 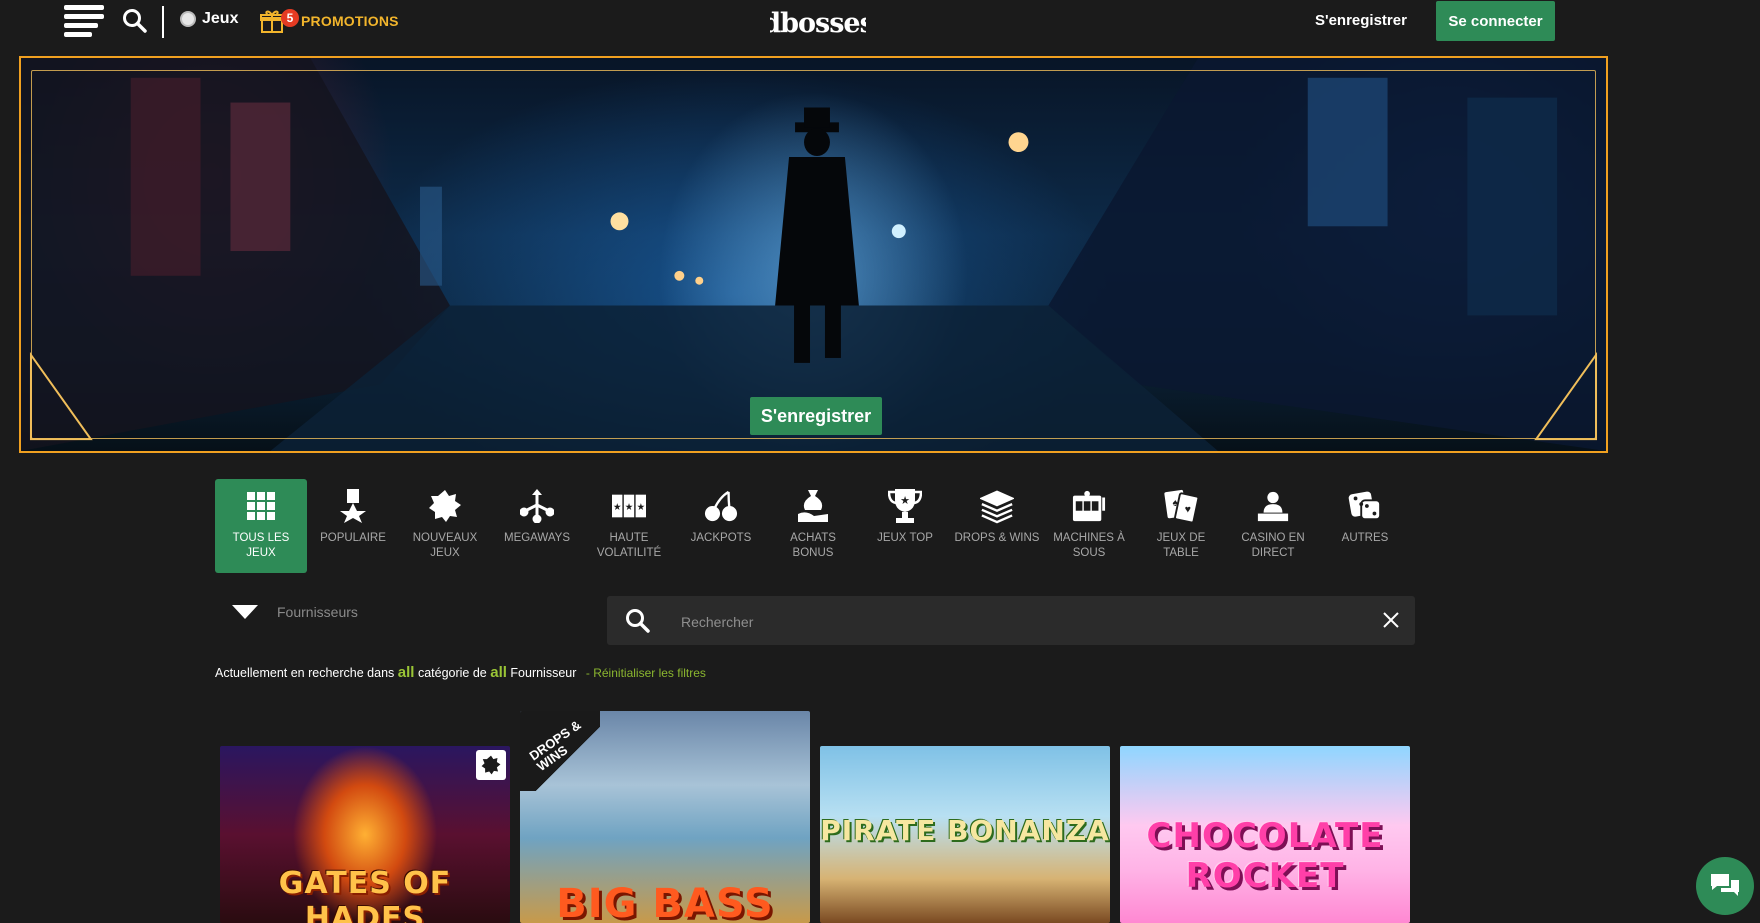 I want to click on category-label: MACHINES À SOUS, so click(x=1089, y=545).